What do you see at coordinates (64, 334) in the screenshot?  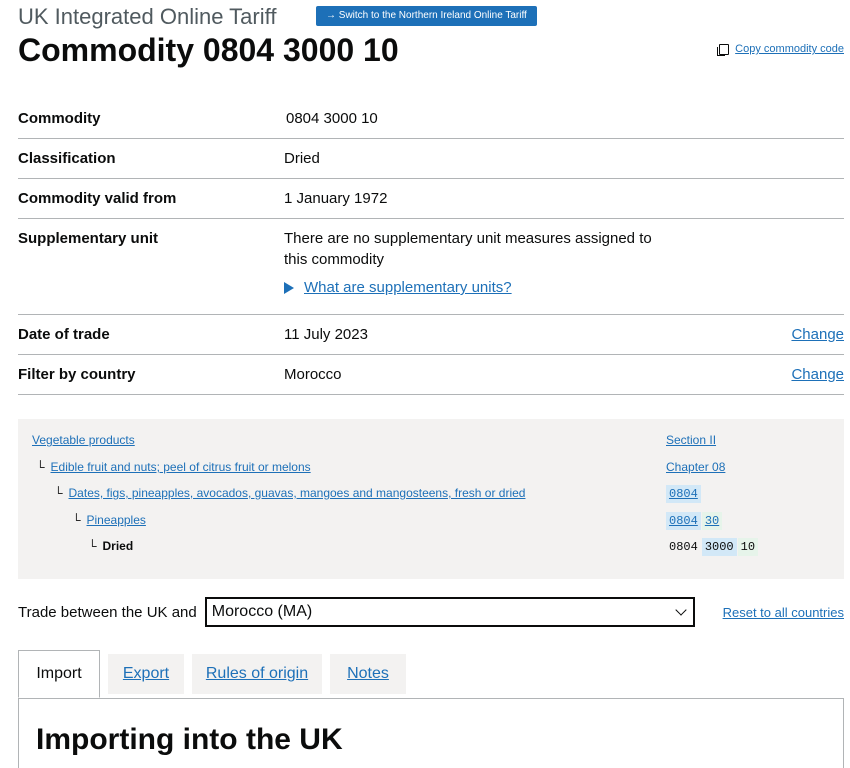 I see `summary-key: Date of trade` at bounding box center [64, 334].